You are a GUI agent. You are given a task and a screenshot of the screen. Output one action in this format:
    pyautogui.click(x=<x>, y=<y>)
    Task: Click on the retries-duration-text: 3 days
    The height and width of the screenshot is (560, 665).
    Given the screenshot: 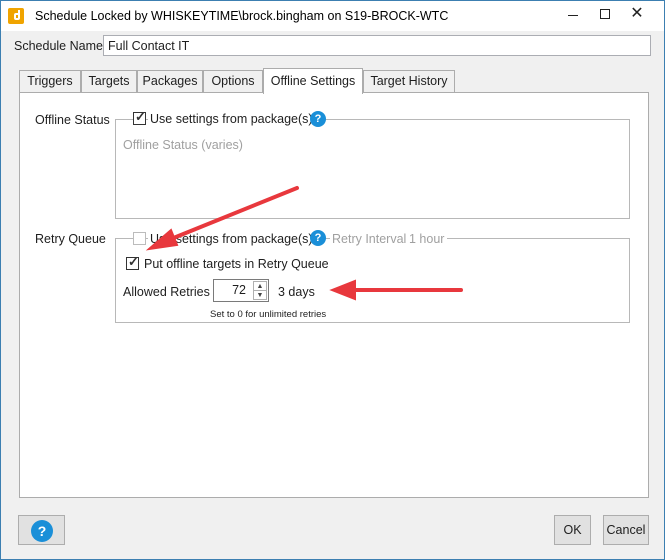 What is the action you would take?
    pyautogui.click(x=296, y=292)
    